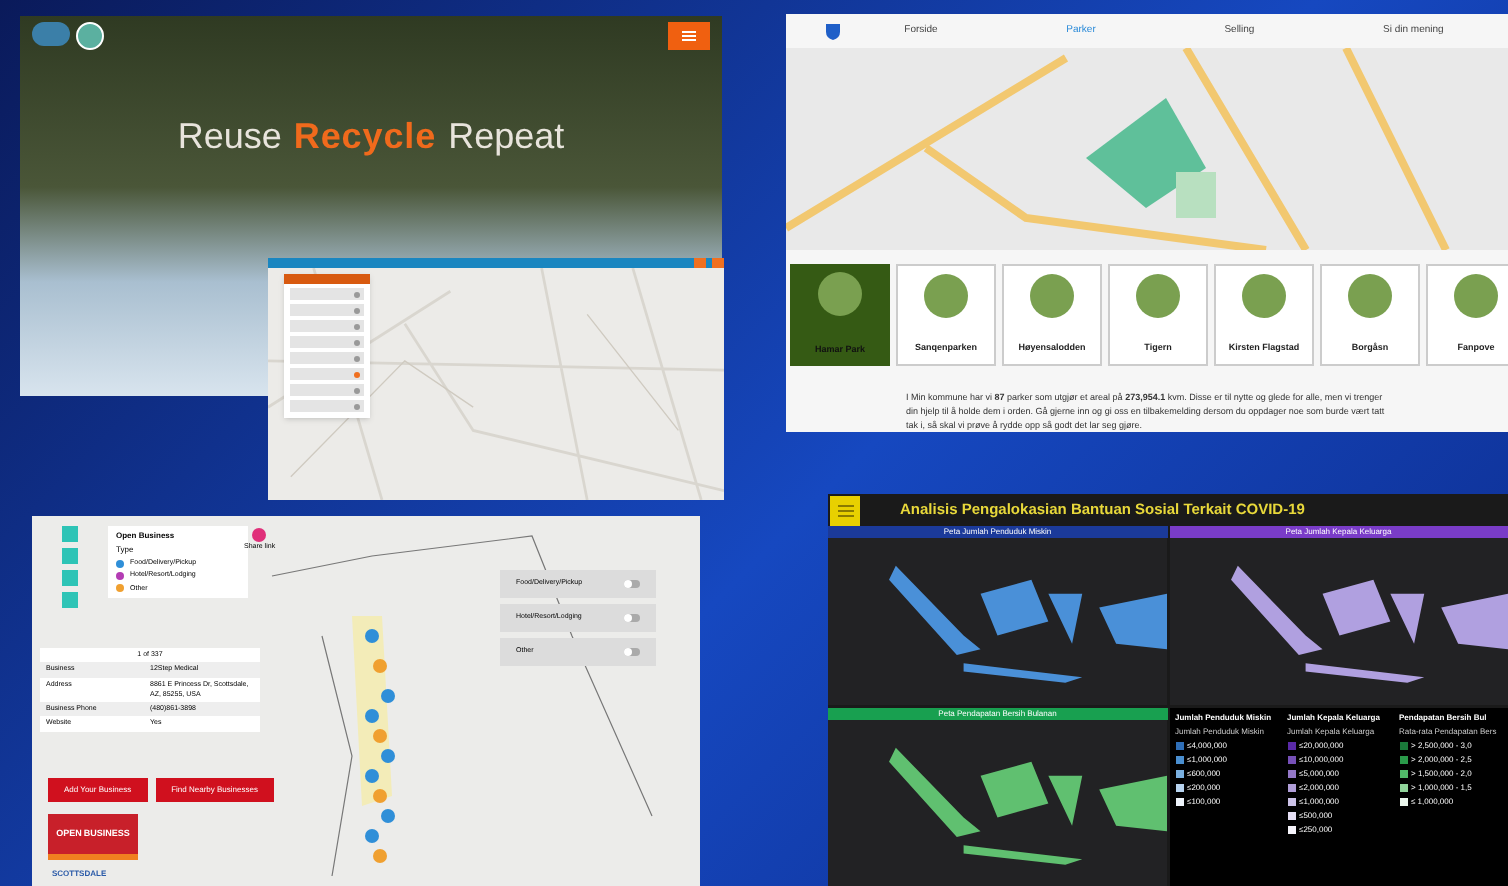 Image resolution: width=1508 pixels, height=886 pixels. I want to click on headline-word: Repeat, so click(506, 137).